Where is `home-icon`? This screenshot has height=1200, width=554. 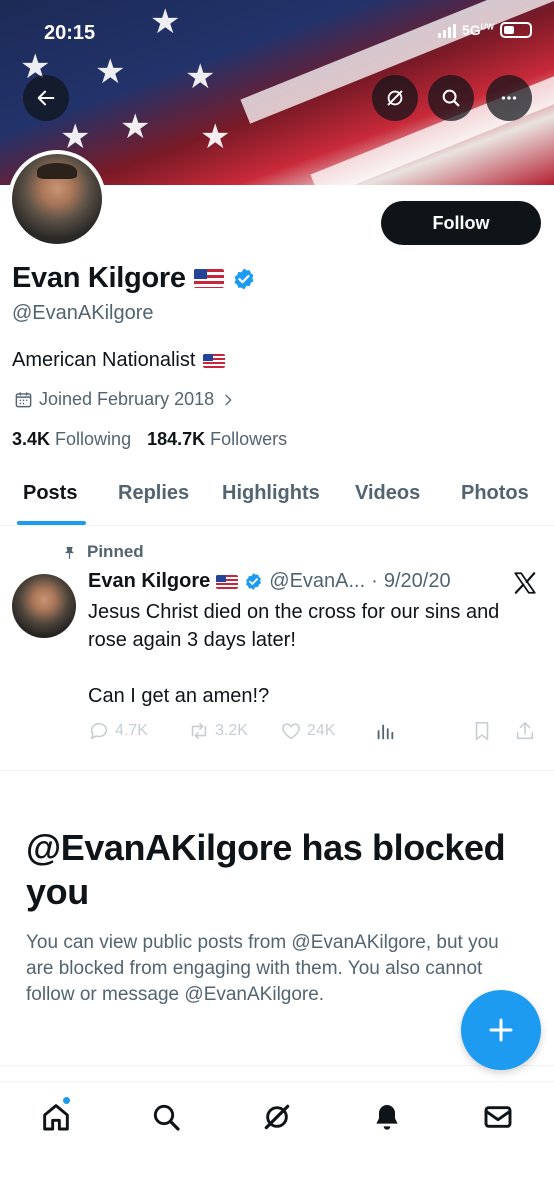 home-icon is located at coordinates (56, 1117).